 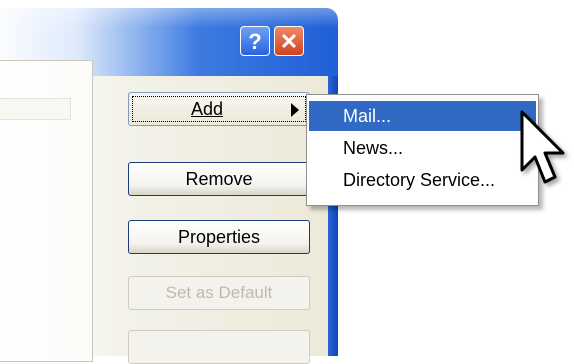 What do you see at coordinates (219, 179) in the screenshot?
I see `remove-button: Remove` at bounding box center [219, 179].